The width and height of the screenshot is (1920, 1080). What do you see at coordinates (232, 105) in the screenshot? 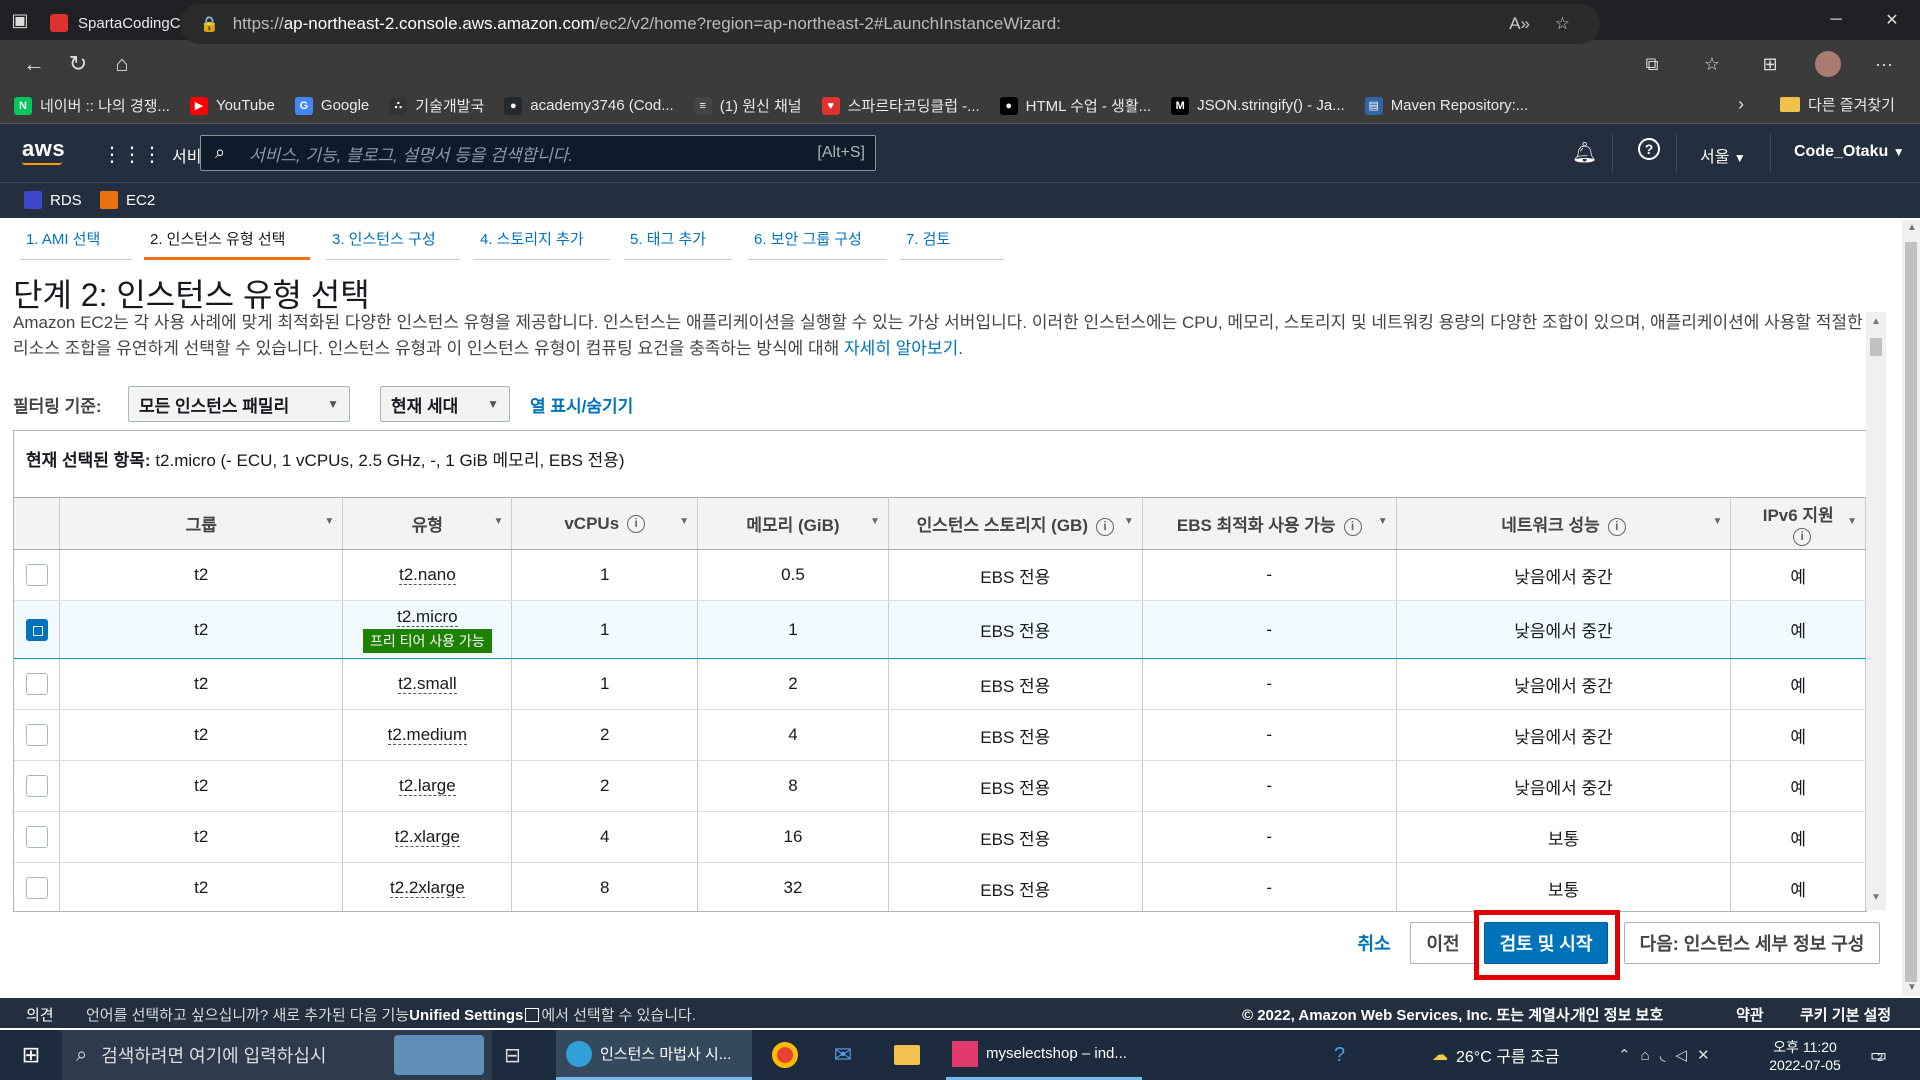
I see `bookmark-item: ▶ YouTube` at bounding box center [232, 105].